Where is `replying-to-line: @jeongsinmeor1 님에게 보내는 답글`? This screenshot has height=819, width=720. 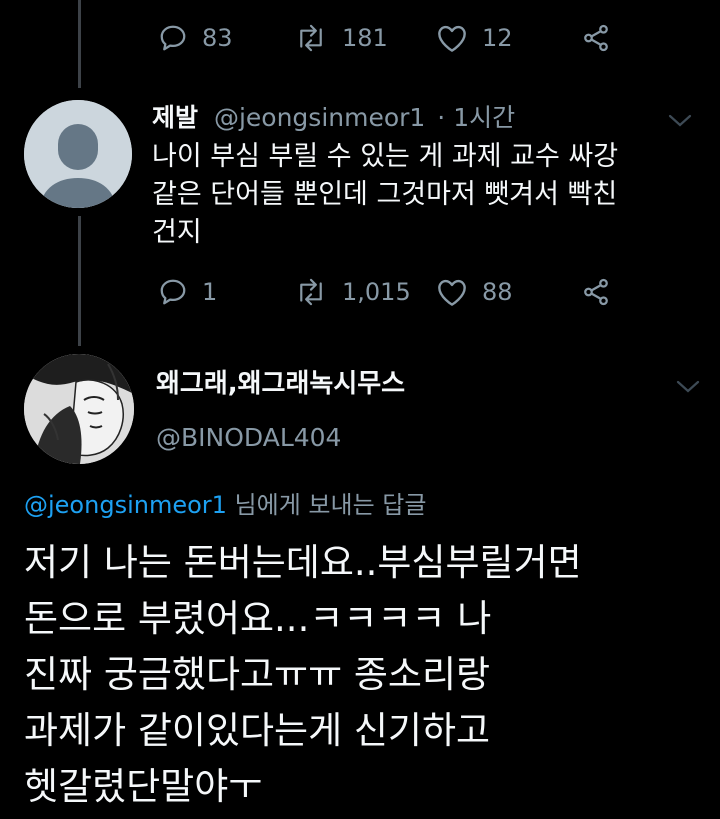
replying-to-line: @jeongsinmeor1 님에게 보내는 답글 is located at coordinates (225, 505).